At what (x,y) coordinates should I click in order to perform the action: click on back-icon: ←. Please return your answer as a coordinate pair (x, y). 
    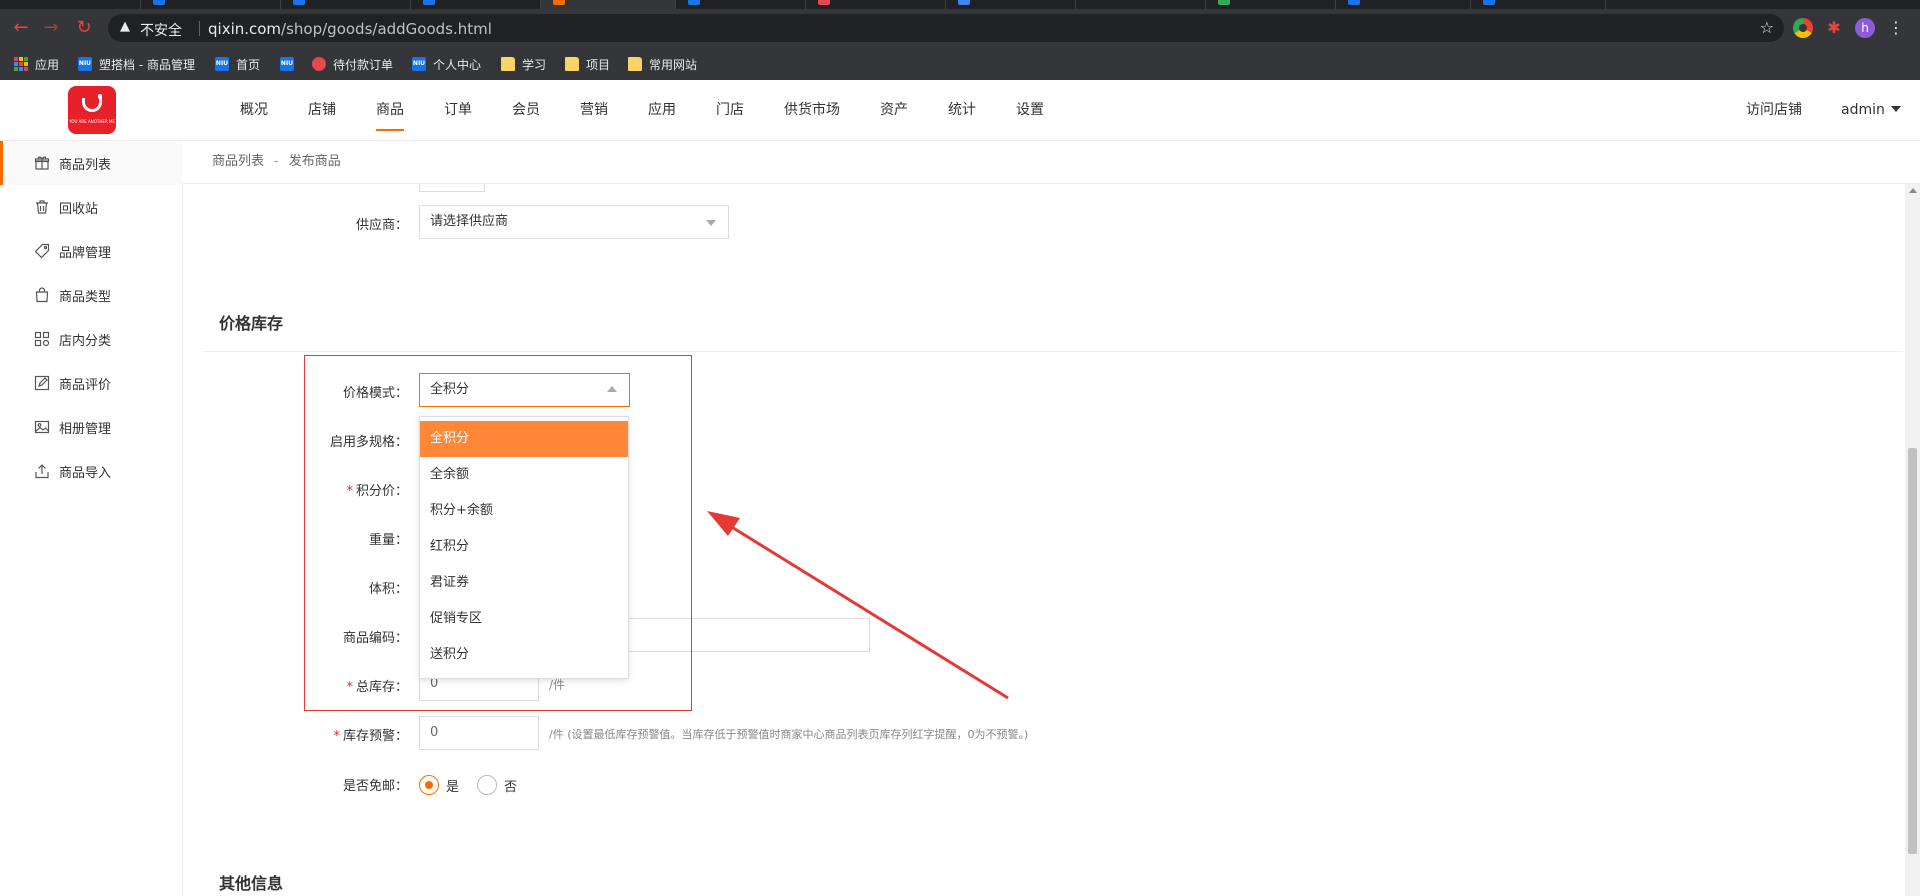
    Looking at the image, I should click on (21, 28).